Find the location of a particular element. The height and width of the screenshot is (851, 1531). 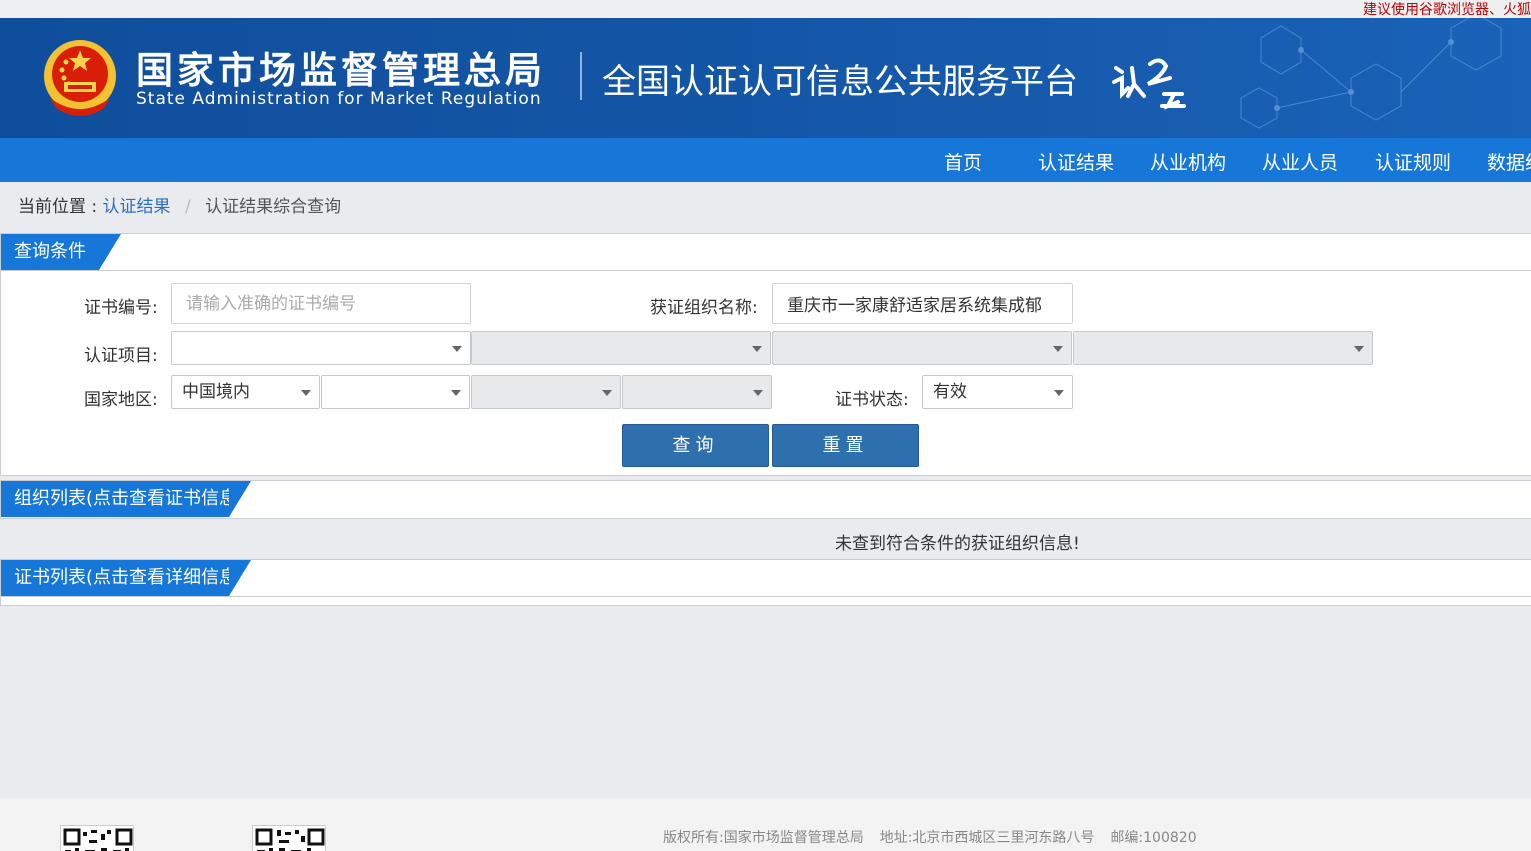

footer-copyright: 版权所有:国家市场监督管理总局 地址:北京市西城区三里河东路八号 邮编:100820 is located at coordinates (938, 837).